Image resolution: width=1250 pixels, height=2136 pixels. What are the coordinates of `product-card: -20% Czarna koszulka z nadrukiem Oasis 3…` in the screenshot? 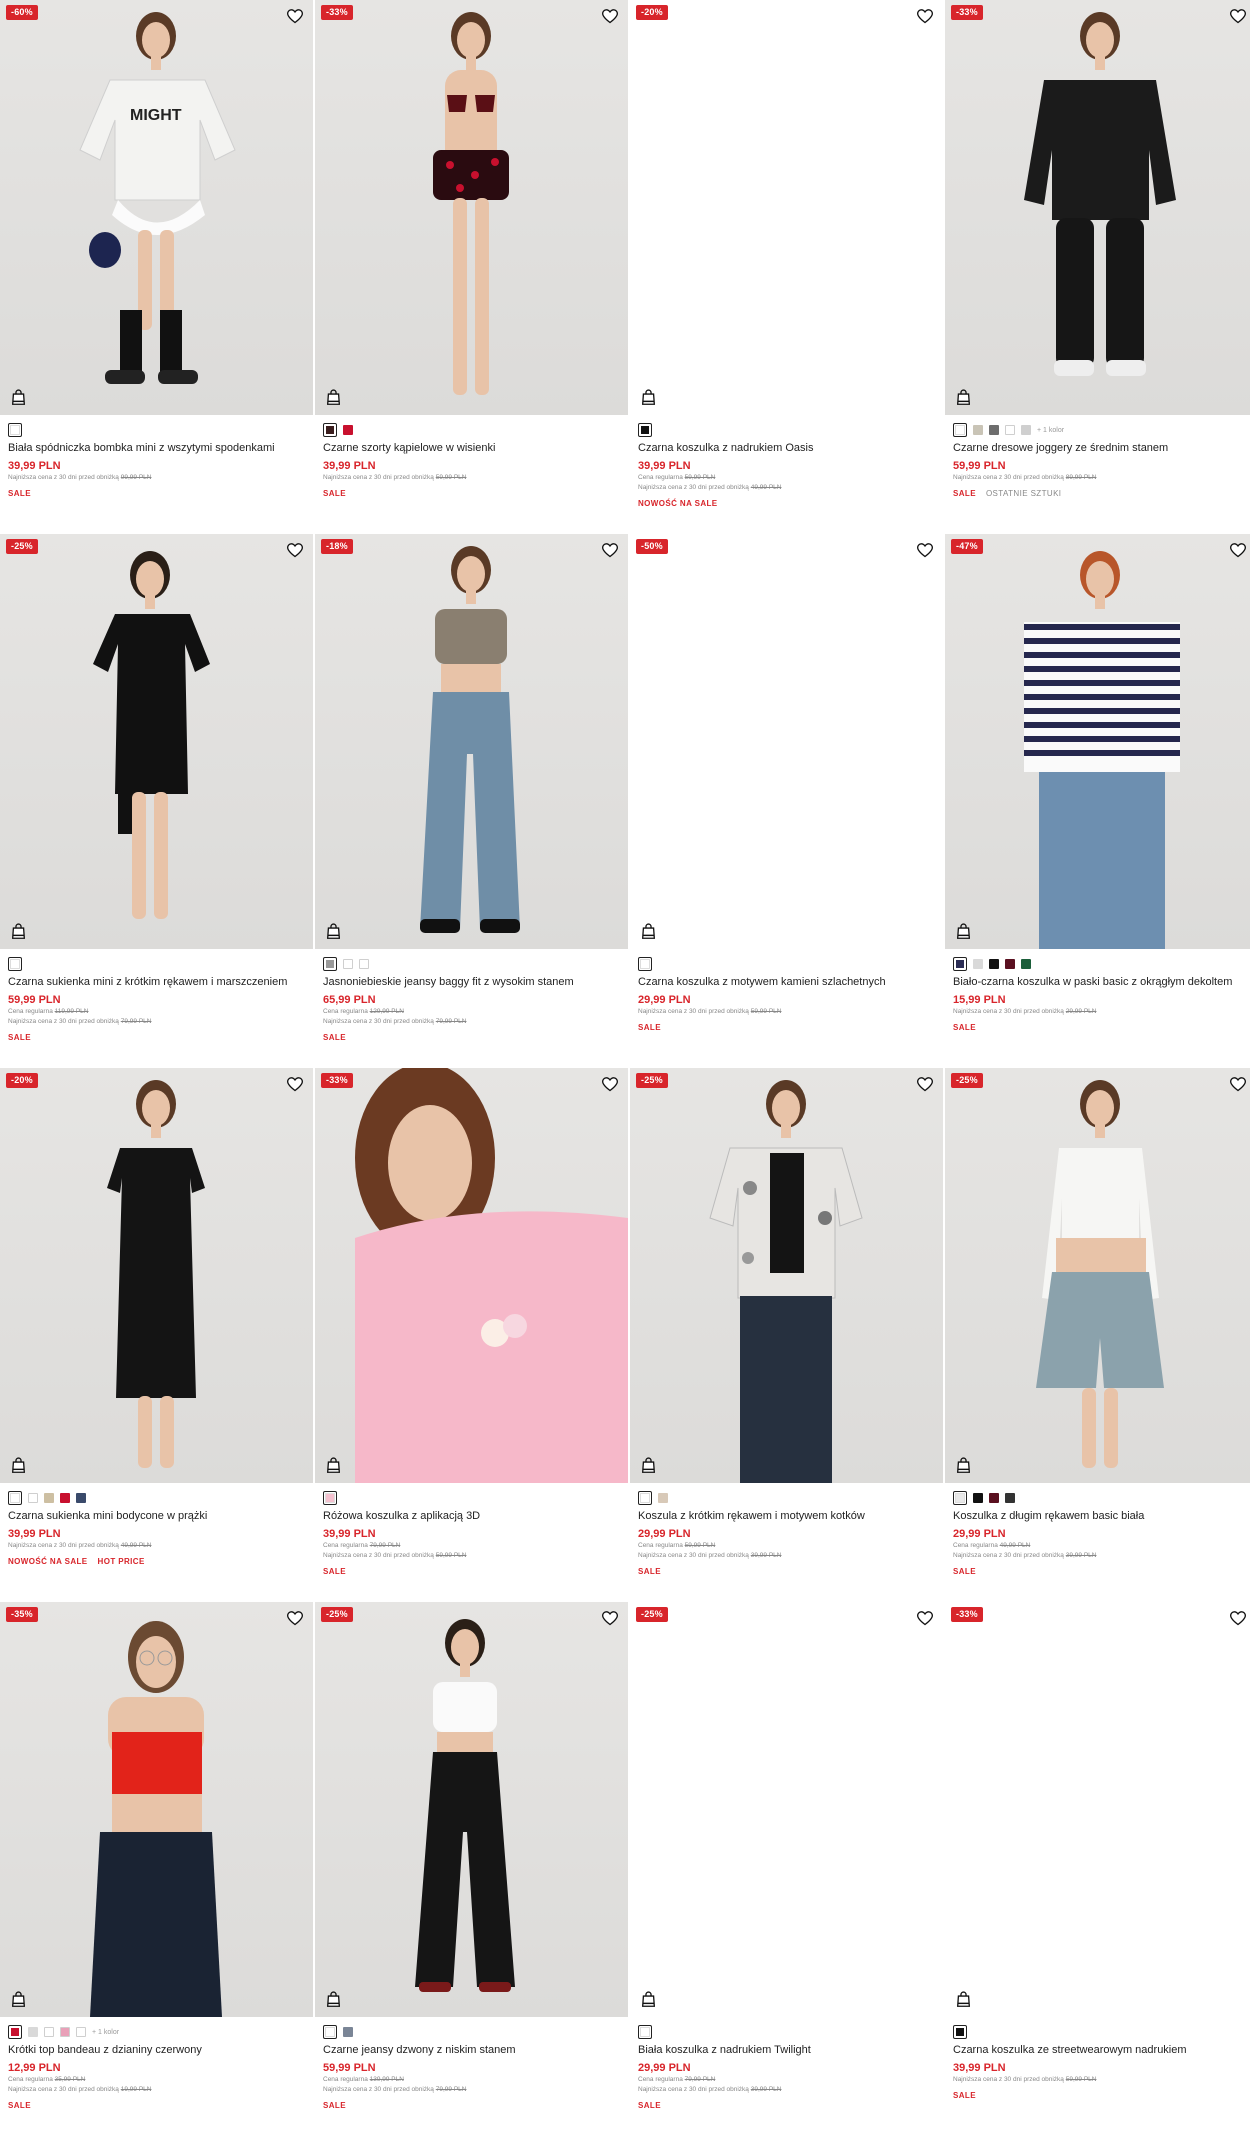 It's located at (786, 267).